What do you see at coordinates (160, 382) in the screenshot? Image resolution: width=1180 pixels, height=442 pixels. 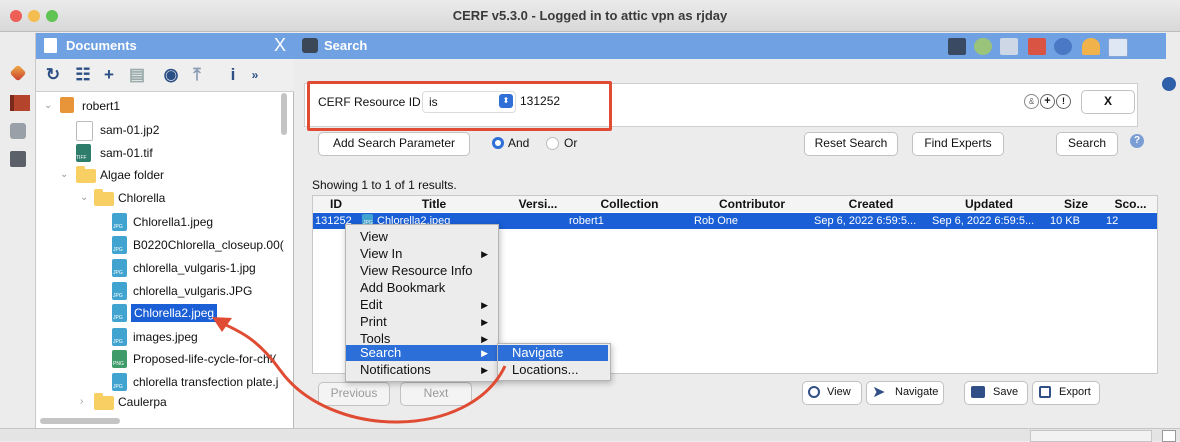 I see `tree-node-file: chlorella transfection plate.j` at bounding box center [160, 382].